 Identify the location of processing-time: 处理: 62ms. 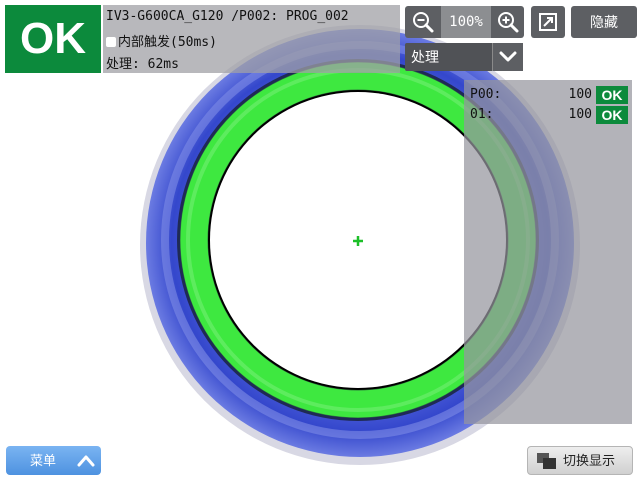
(142, 64).